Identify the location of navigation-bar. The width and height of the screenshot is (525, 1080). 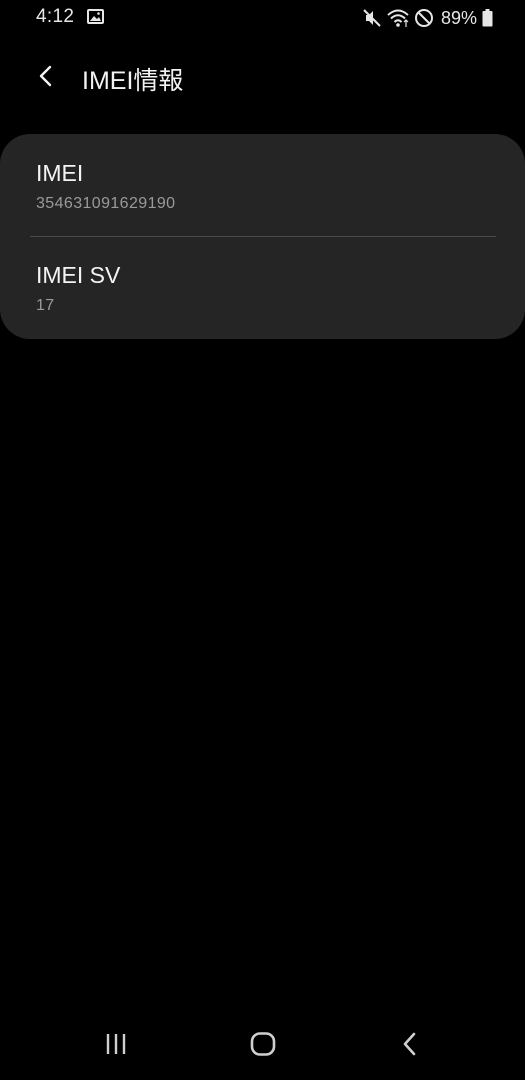
(262, 1045).